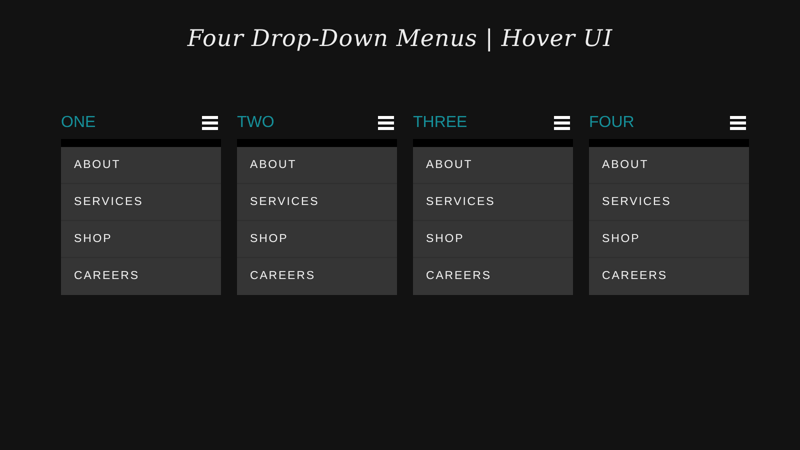 This screenshot has height=450, width=800. What do you see at coordinates (255, 123) in the screenshot?
I see `menu-title: TWO` at bounding box center [255, 123].